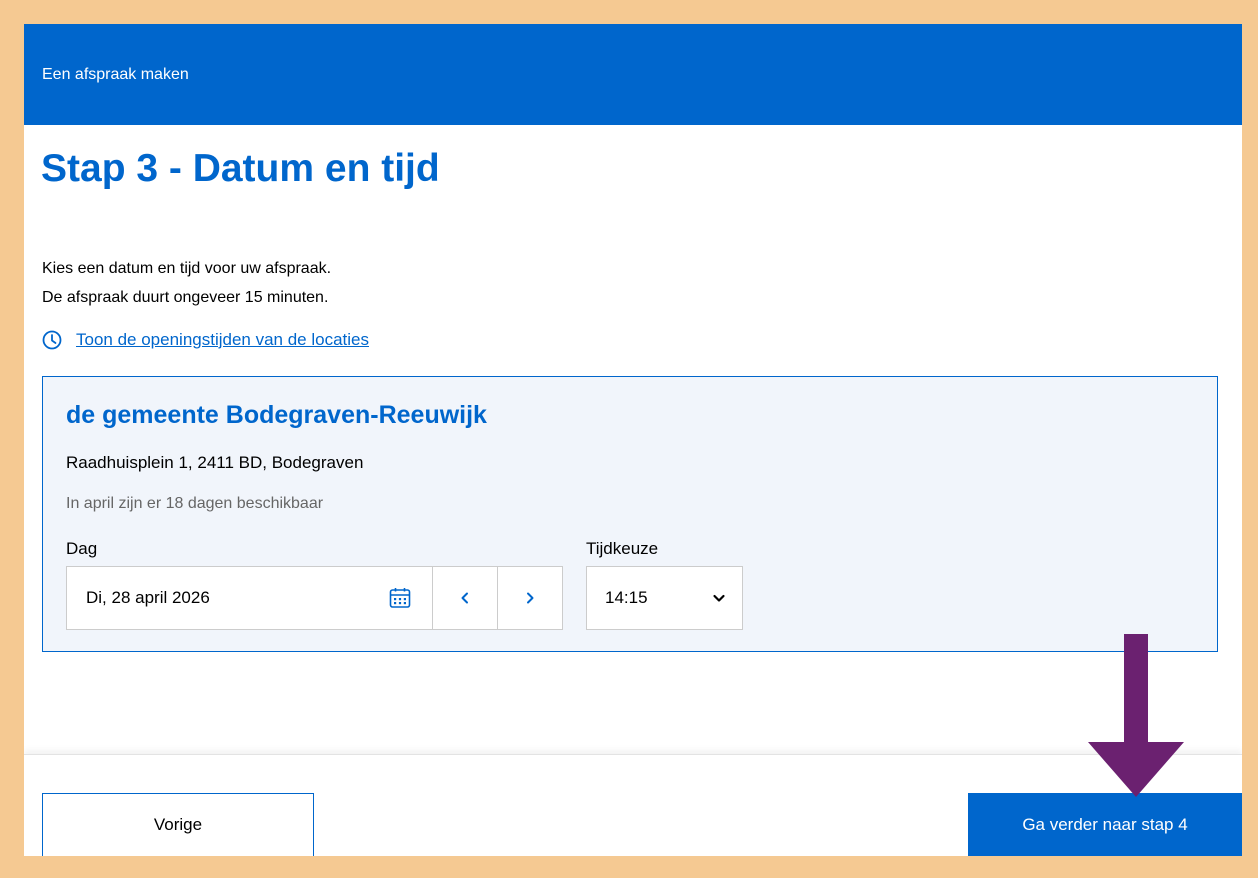 The image size is (1258, 878). What do you see at coordinates (400, 598) in the screenshot?
I see `calendar-icon` at bounding box center [400, 598].